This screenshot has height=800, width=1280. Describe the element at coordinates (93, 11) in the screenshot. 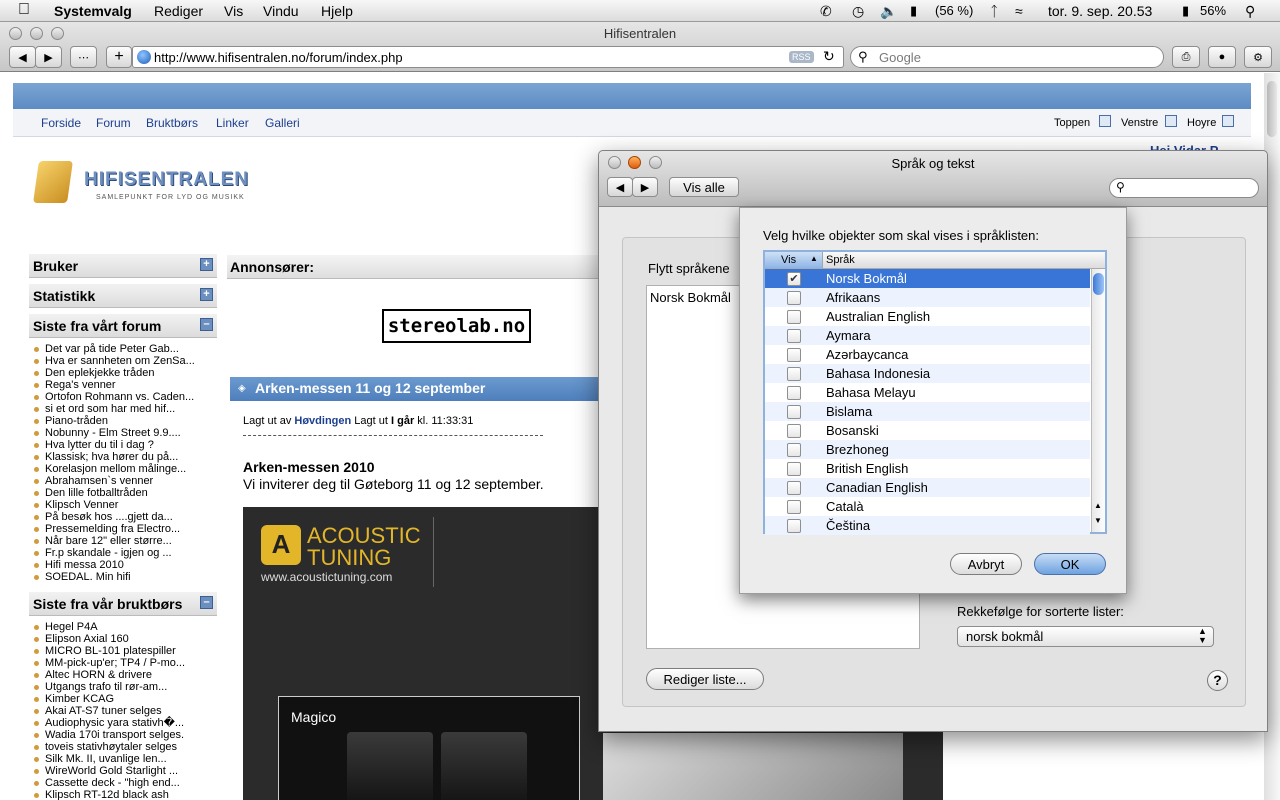

I see `menu-app-name: Systemvalg` at that location.